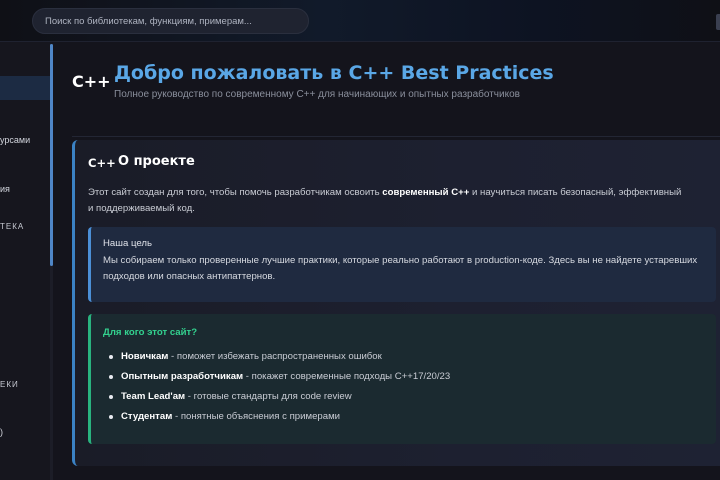 The image size is (720, 480). What do you see at coordinates (25, 88) in the screenshot?
I see `sidebar-item-active` at bounding box center [25, 88].